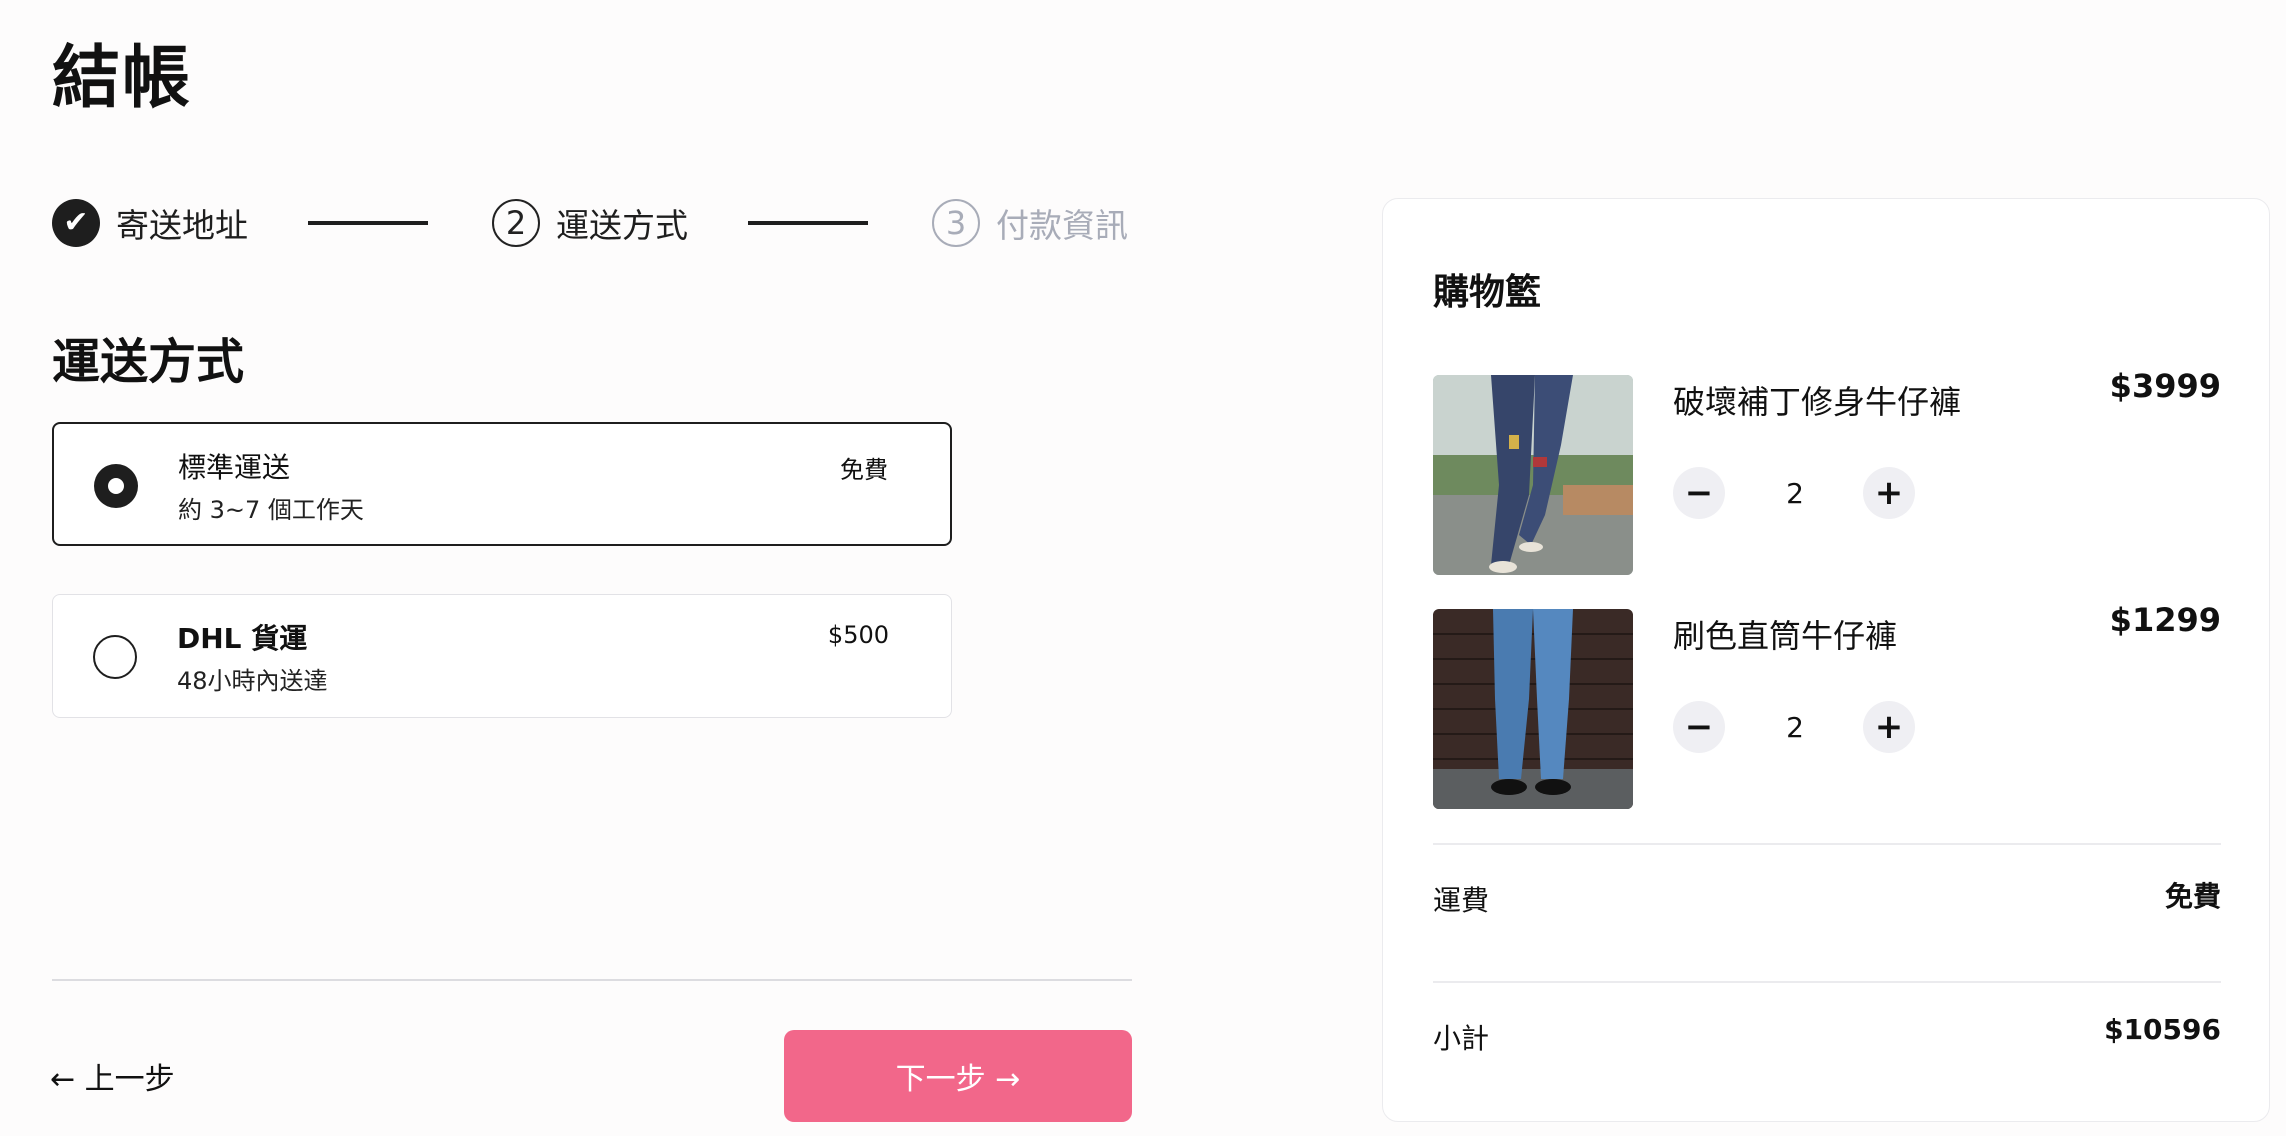 This screenshot has width=2286, height=1136. Describe the element at coordinates (1533, 709) in the screenshot. I see `product-image-washed-jeans` at that location.